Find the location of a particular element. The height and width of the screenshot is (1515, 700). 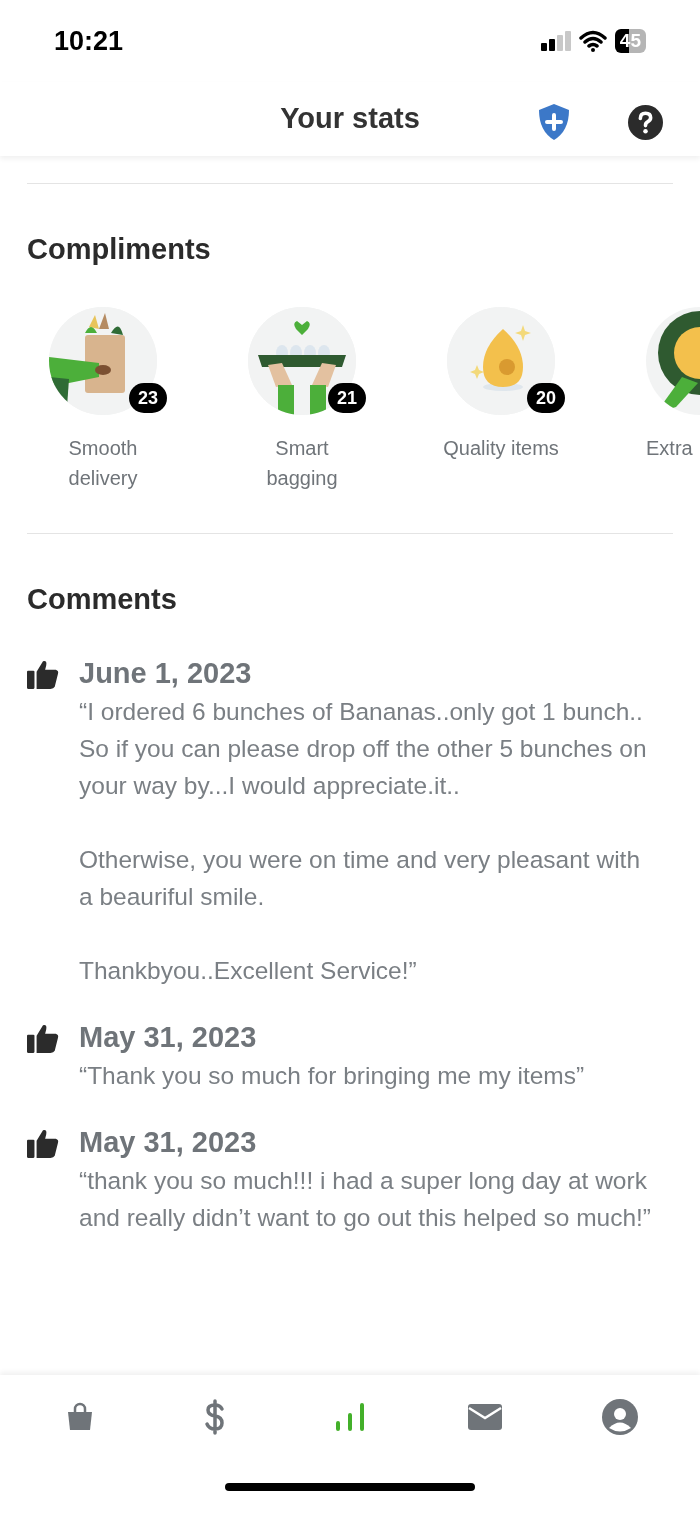

envelope-icon is located at coordinates (485, 1417).